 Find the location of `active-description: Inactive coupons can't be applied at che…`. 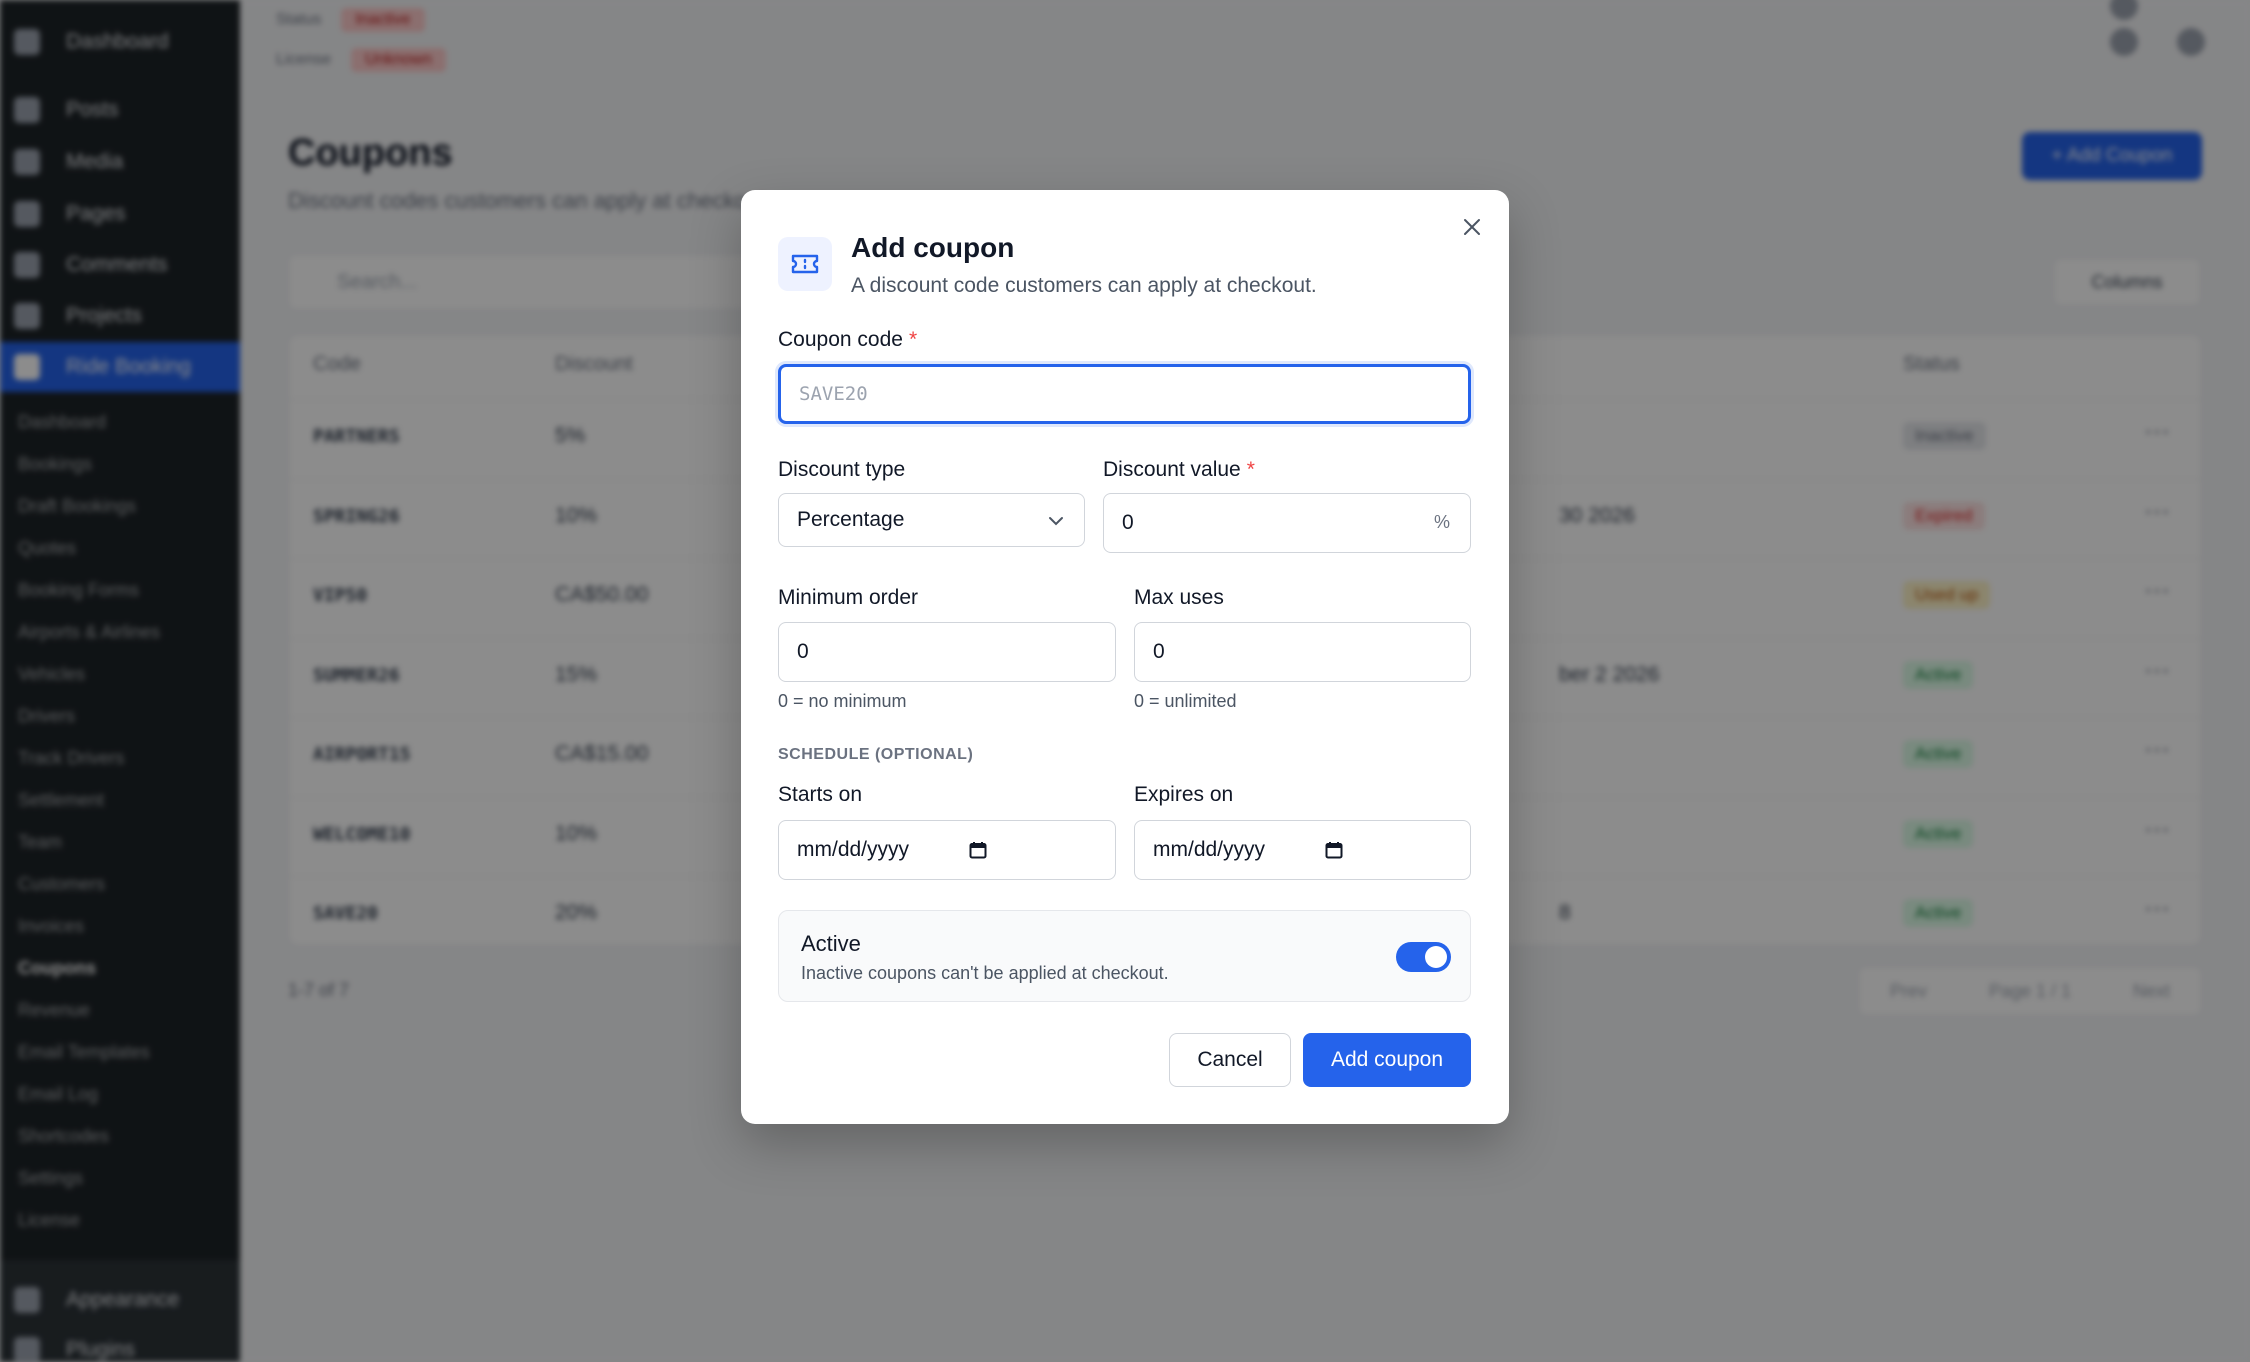

active-description: Inactive coupons can't be applied at che… is located at coordinates (985, 973).